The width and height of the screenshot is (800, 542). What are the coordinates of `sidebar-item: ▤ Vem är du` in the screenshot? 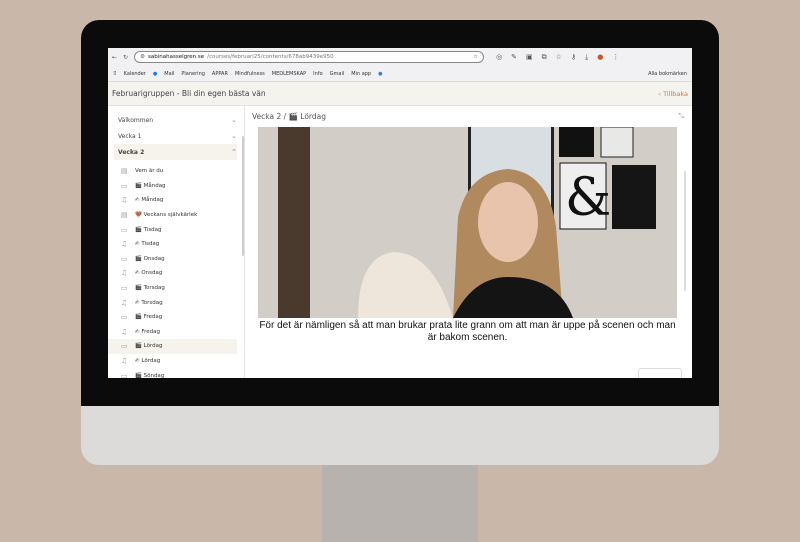 It's located at (176, 171).